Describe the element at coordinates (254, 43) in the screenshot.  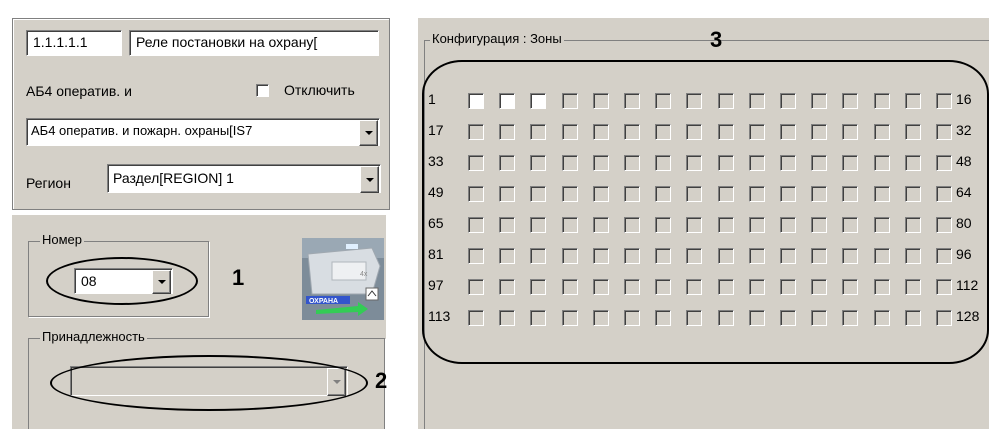
I see `object-name-field: Реле постановки на охрану[` at that location.